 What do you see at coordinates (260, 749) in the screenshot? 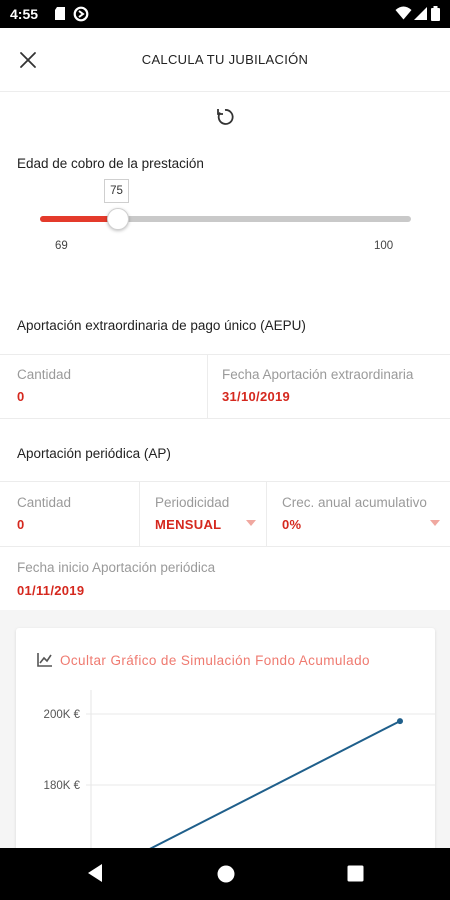
I see `chart-grid` at bounding box center [260, 749].